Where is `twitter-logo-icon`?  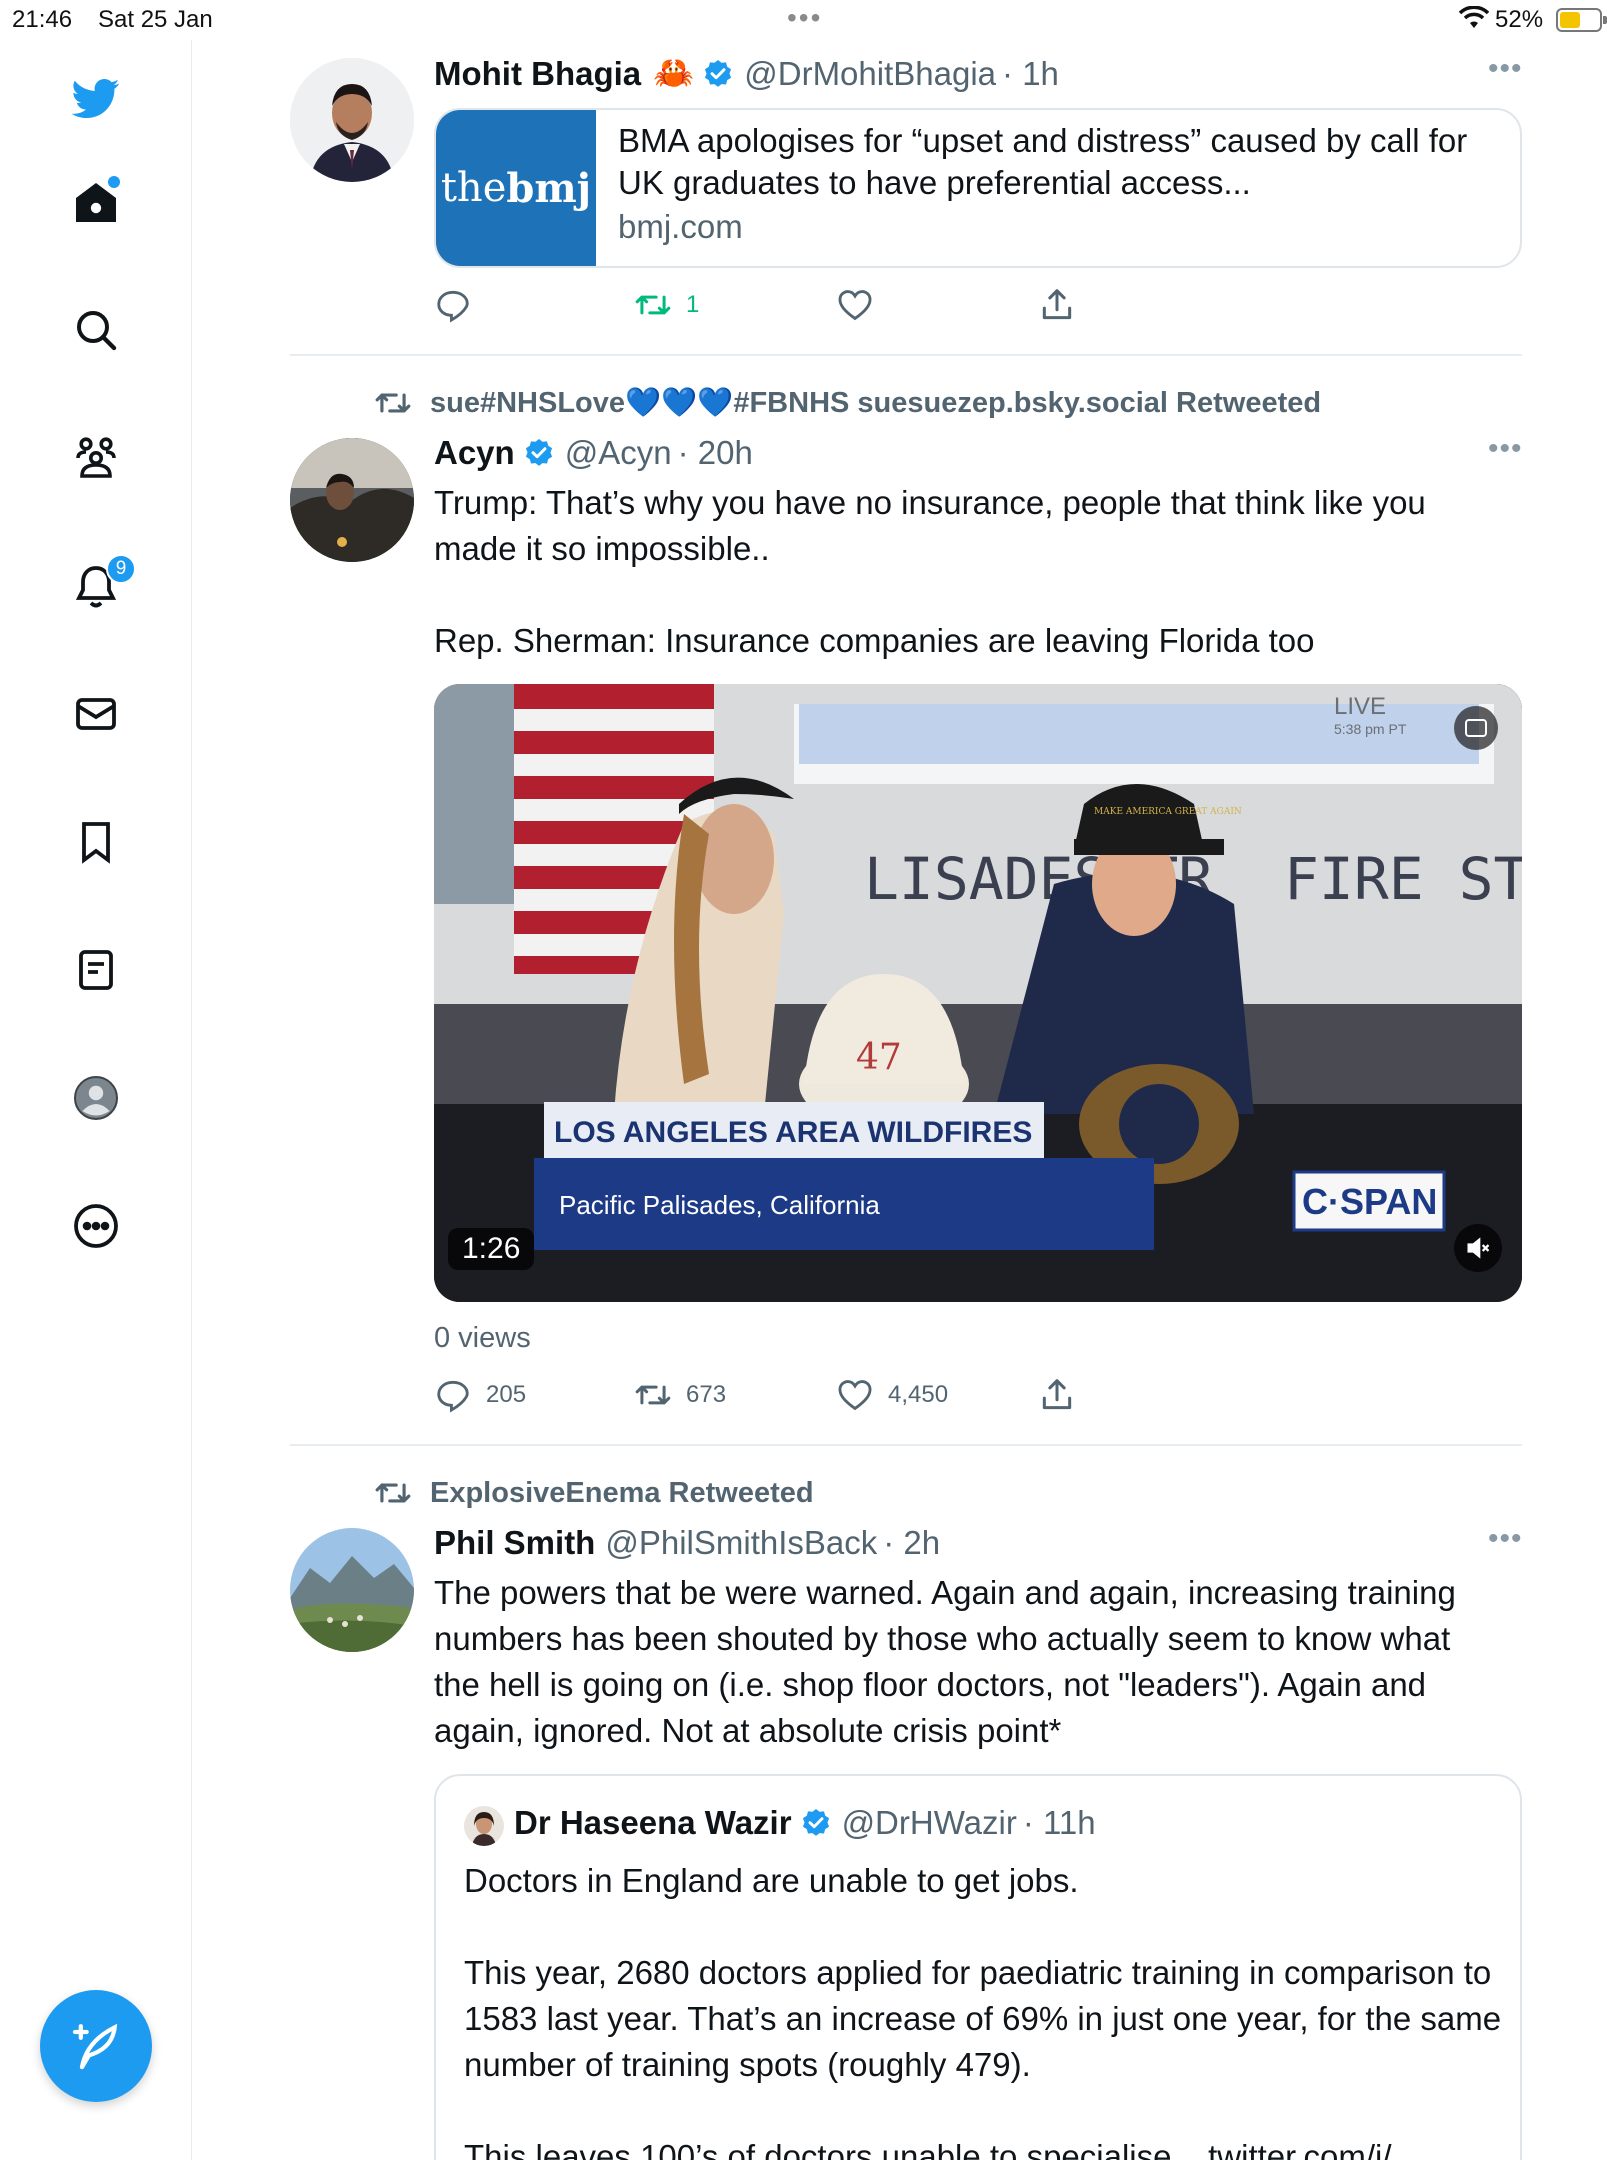 twitter-logo-icon is located at coordinates (96, 98).